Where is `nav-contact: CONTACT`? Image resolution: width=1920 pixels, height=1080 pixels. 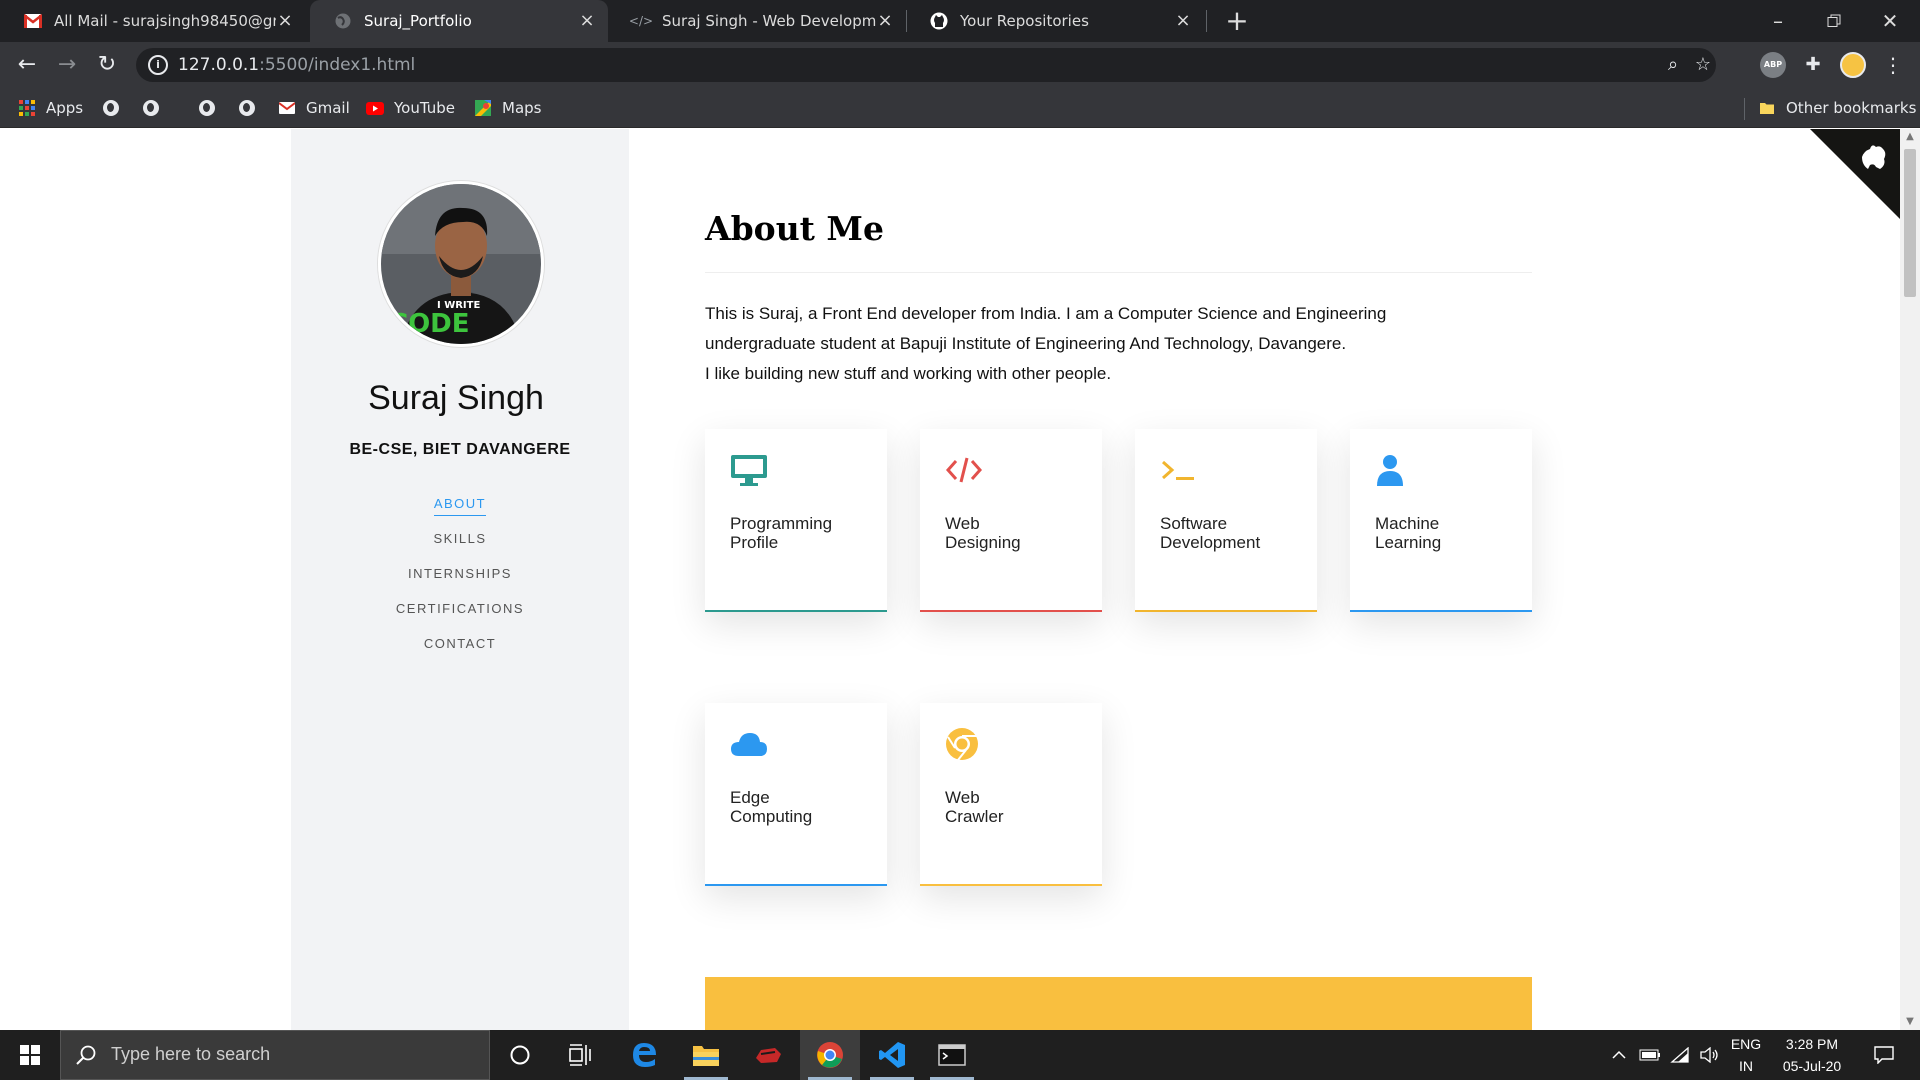
nav-contact: CONTACT is located at coordinates (460, 643).